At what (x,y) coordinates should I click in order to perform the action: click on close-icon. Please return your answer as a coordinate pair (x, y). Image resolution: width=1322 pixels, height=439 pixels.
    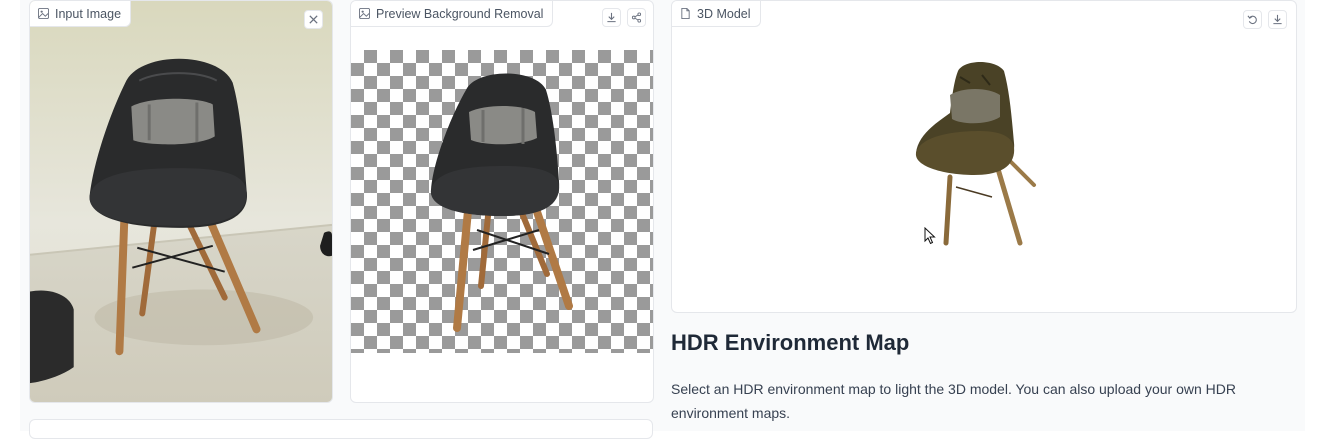
    Looking at the image, I should click on (313, 19).